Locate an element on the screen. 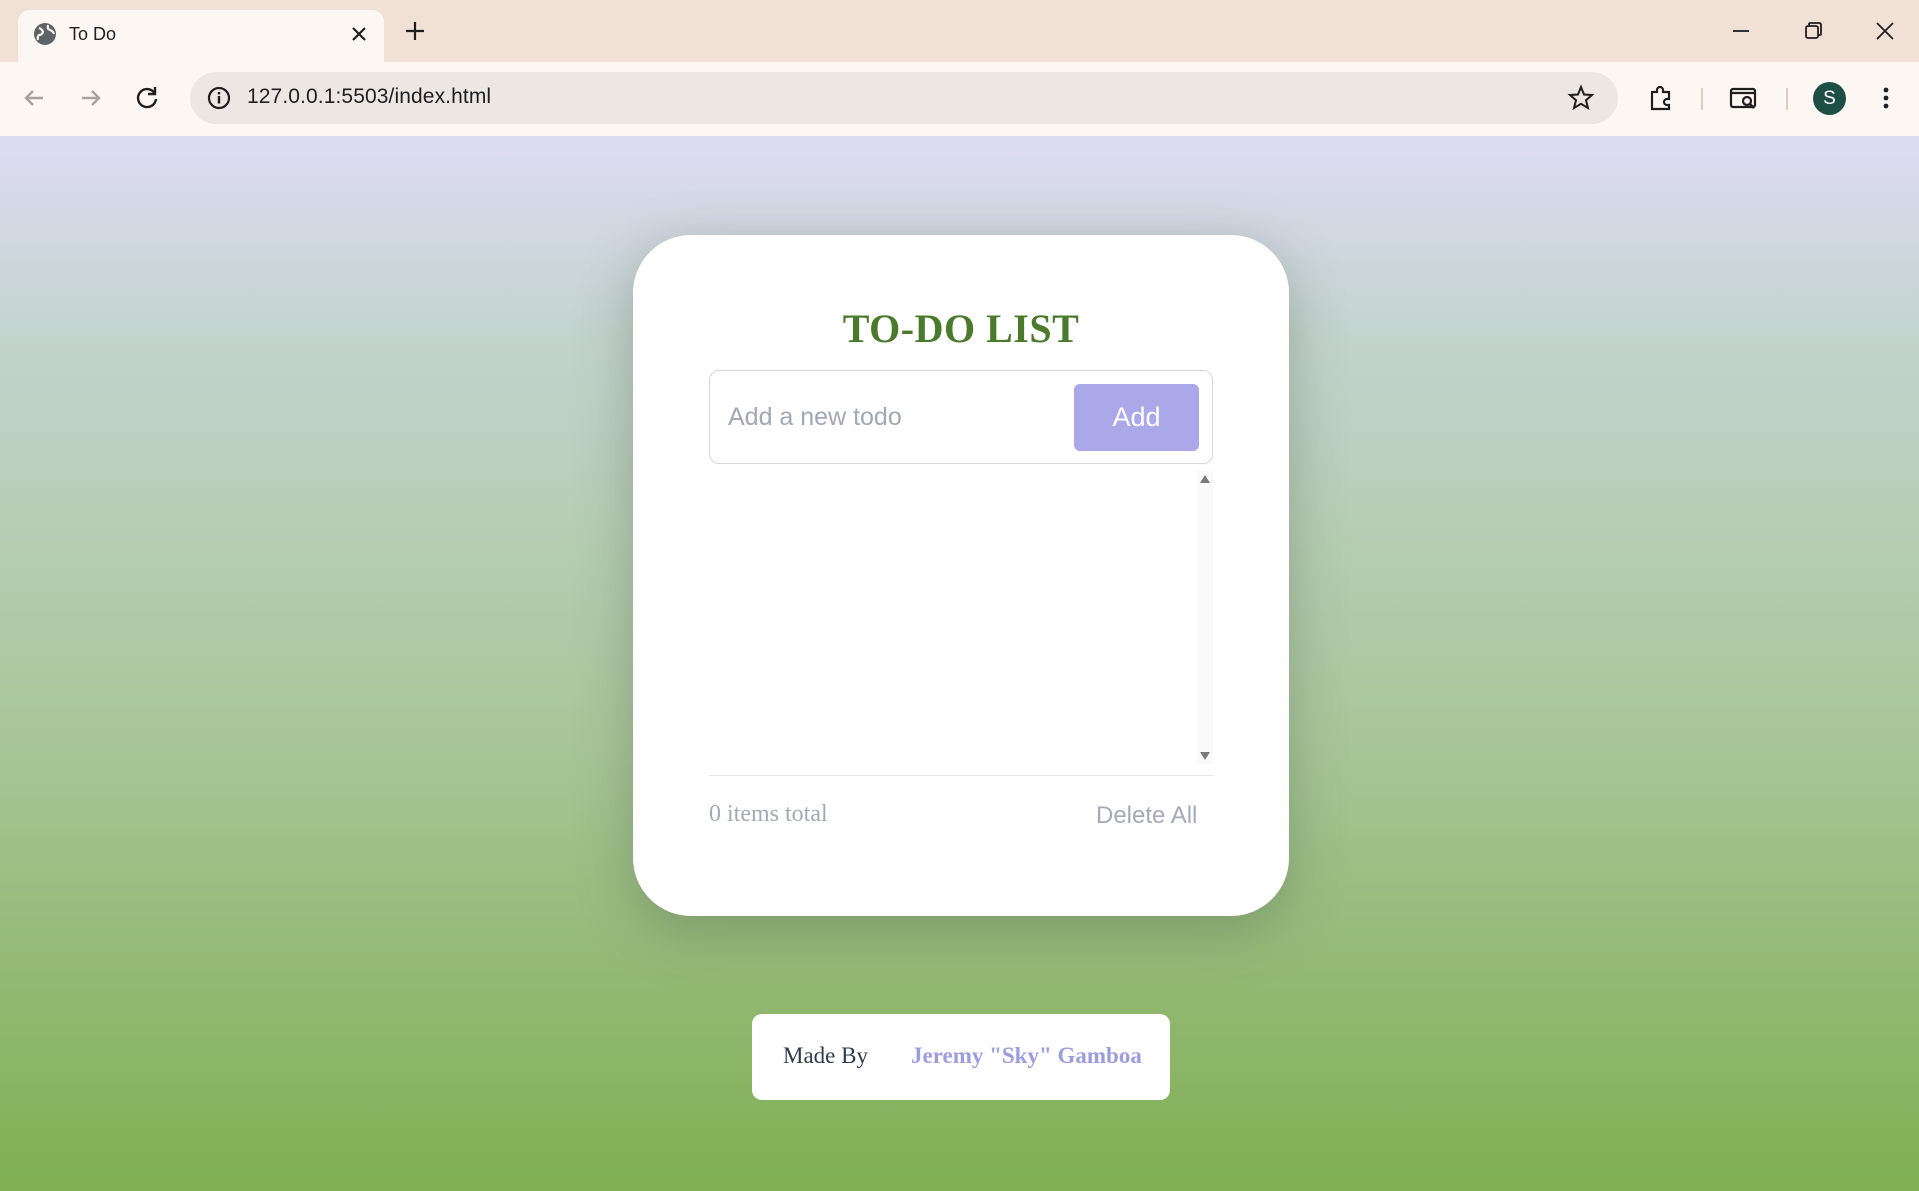 This screenshot has width=1919, height=1191. globe-icon is located at coordinates (45, 34).